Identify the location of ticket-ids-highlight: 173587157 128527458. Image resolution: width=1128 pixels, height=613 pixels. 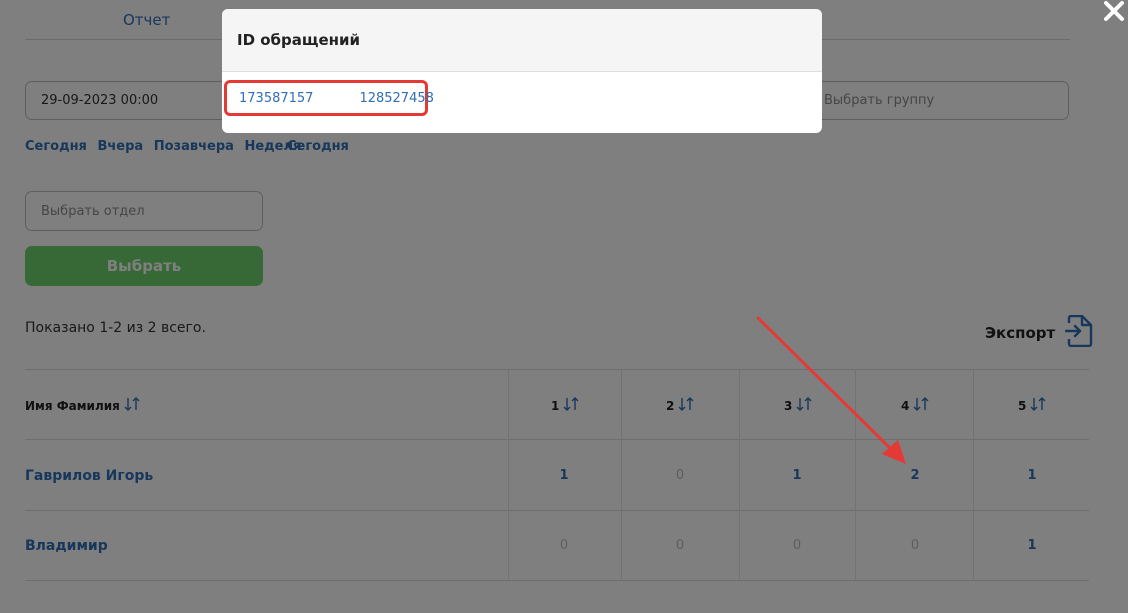
(329, 98).